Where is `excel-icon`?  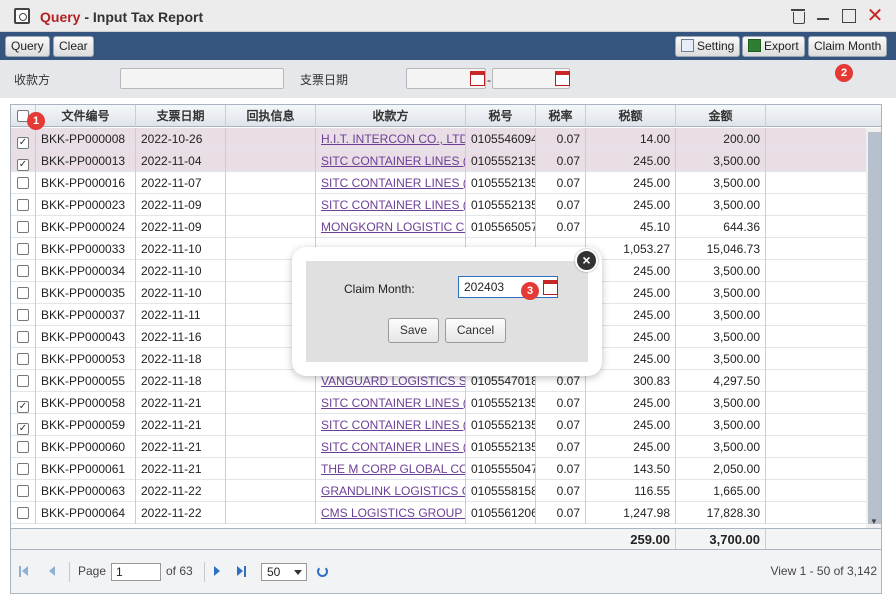 excel-icon is located at coordinates (754, 45).